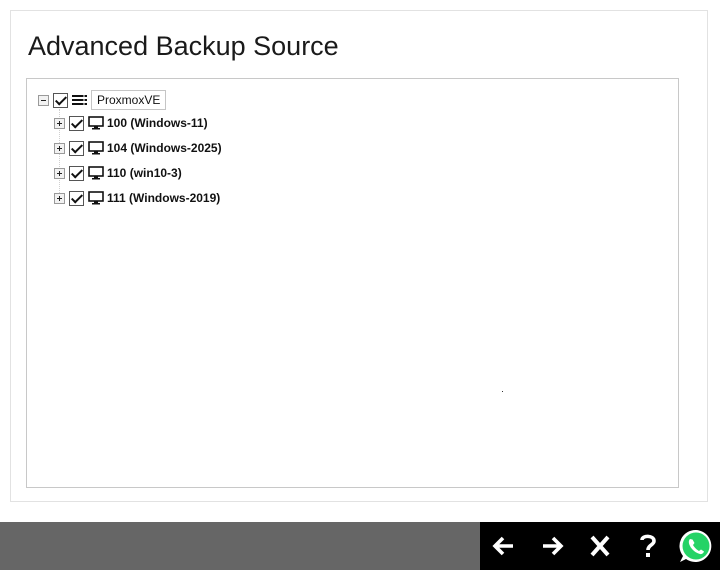 Image resolution: width=720 pixels, height=570 pixels. Describe the element at coordinates (157, 123) in the screenshot. I see `vm-label: 100 (Windows-11)` at that location.